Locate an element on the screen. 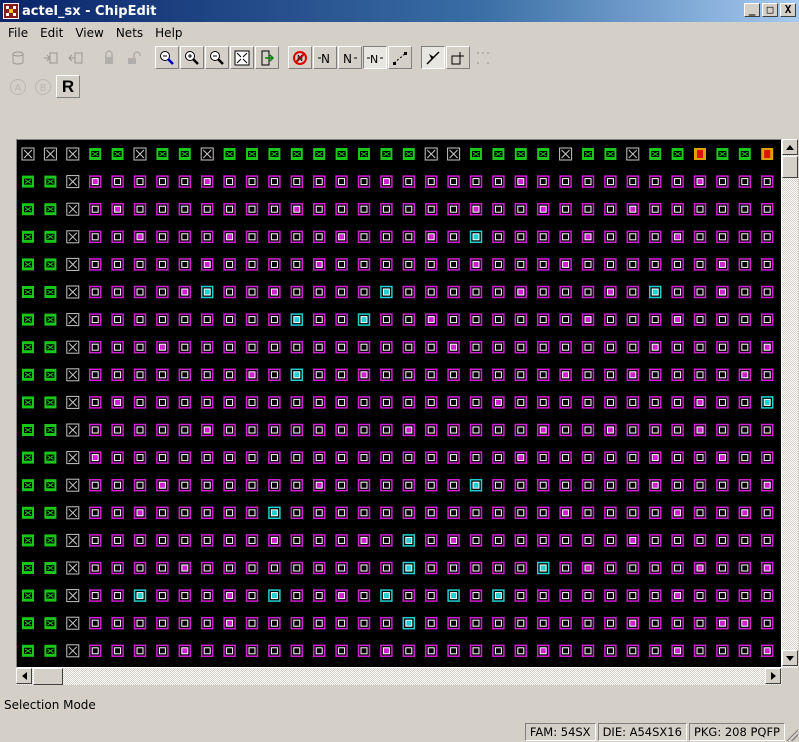 The image size is (799, 742). scroll-up-button is located at coordinates (790, 147).